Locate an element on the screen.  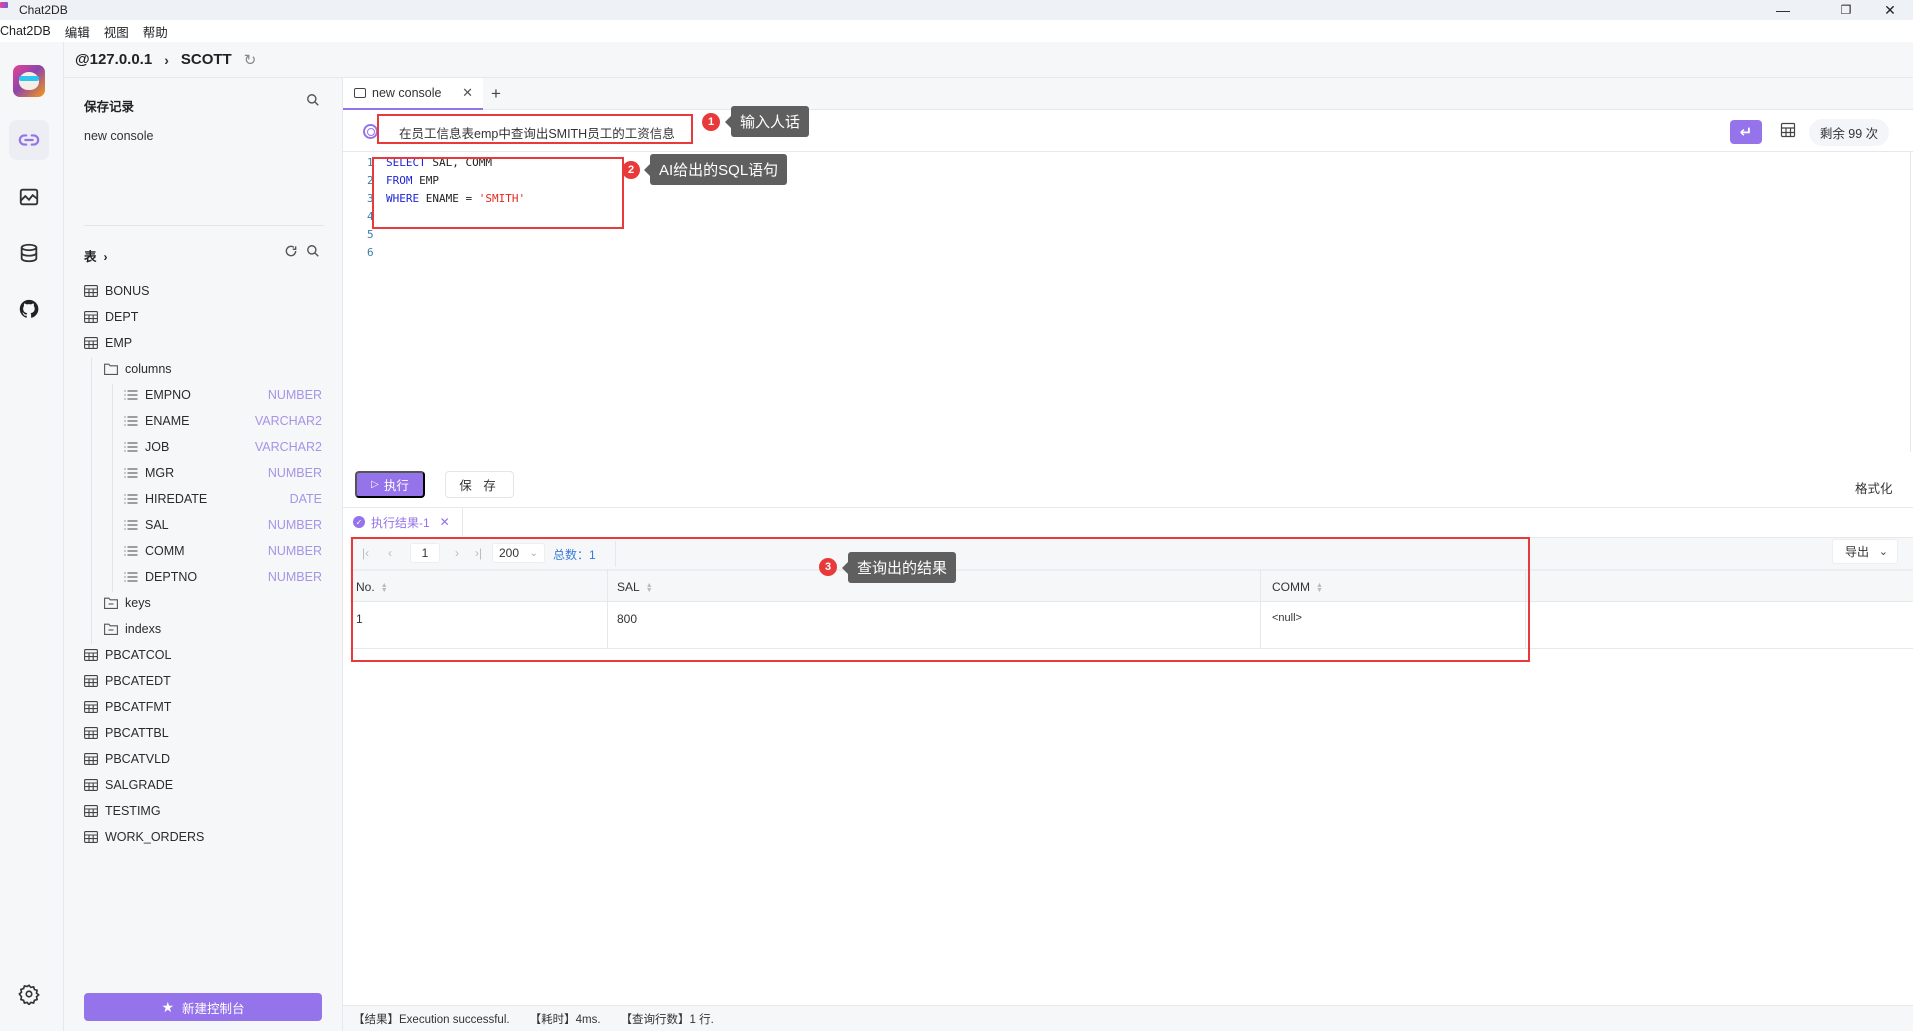
table-item: PBCATFMT is located at coordinates (127, 707).